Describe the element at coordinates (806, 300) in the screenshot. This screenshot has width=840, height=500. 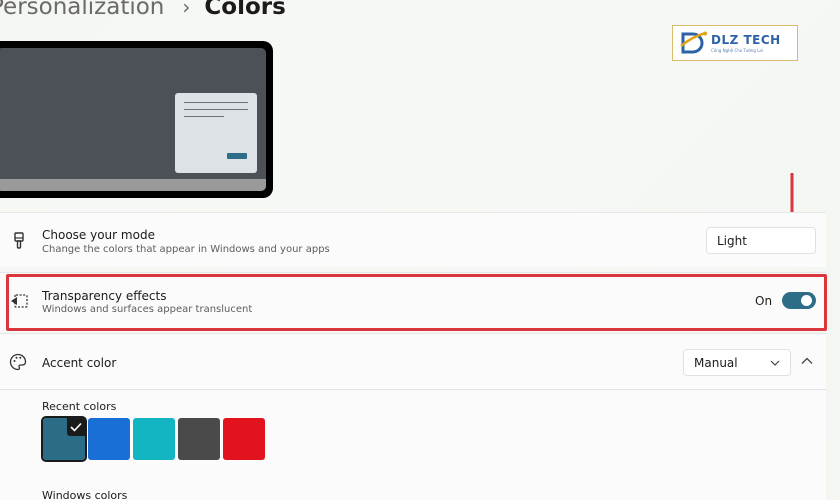
I see `toggle-knob` at that location.